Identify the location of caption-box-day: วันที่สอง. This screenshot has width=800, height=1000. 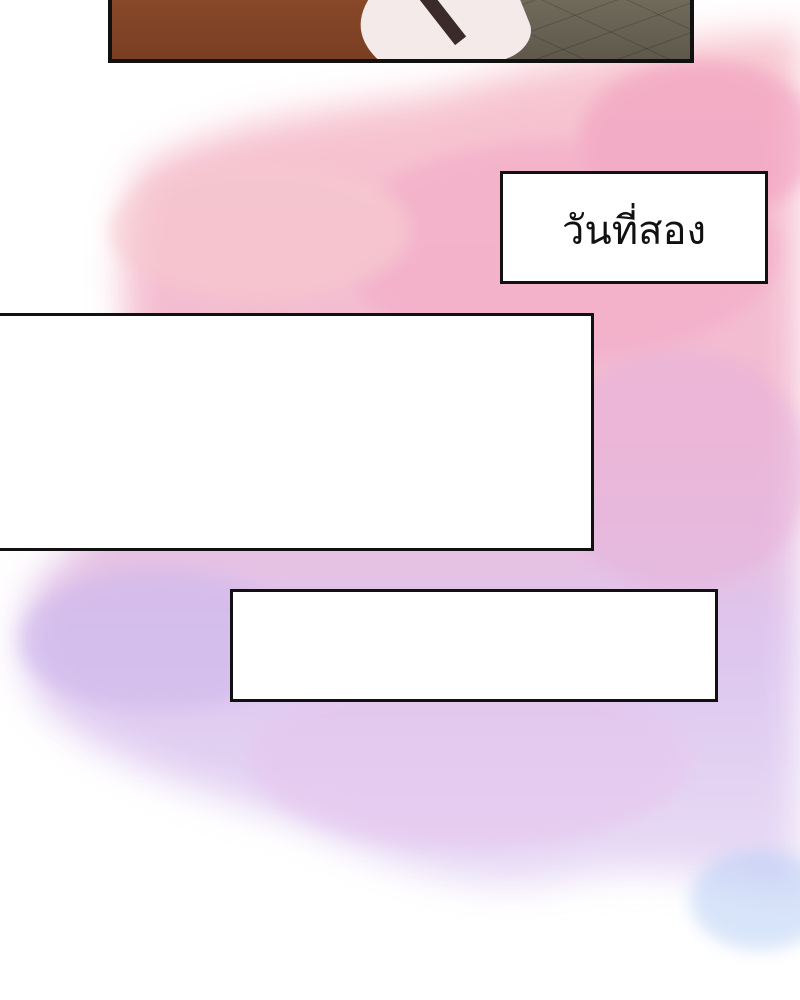
(634, 227).